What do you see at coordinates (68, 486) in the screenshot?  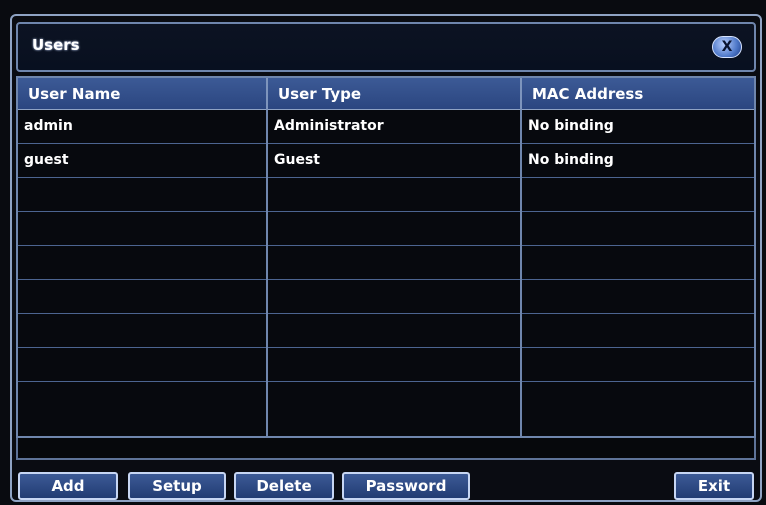 I see `add-button: Add` at bounding box center [68, 486].